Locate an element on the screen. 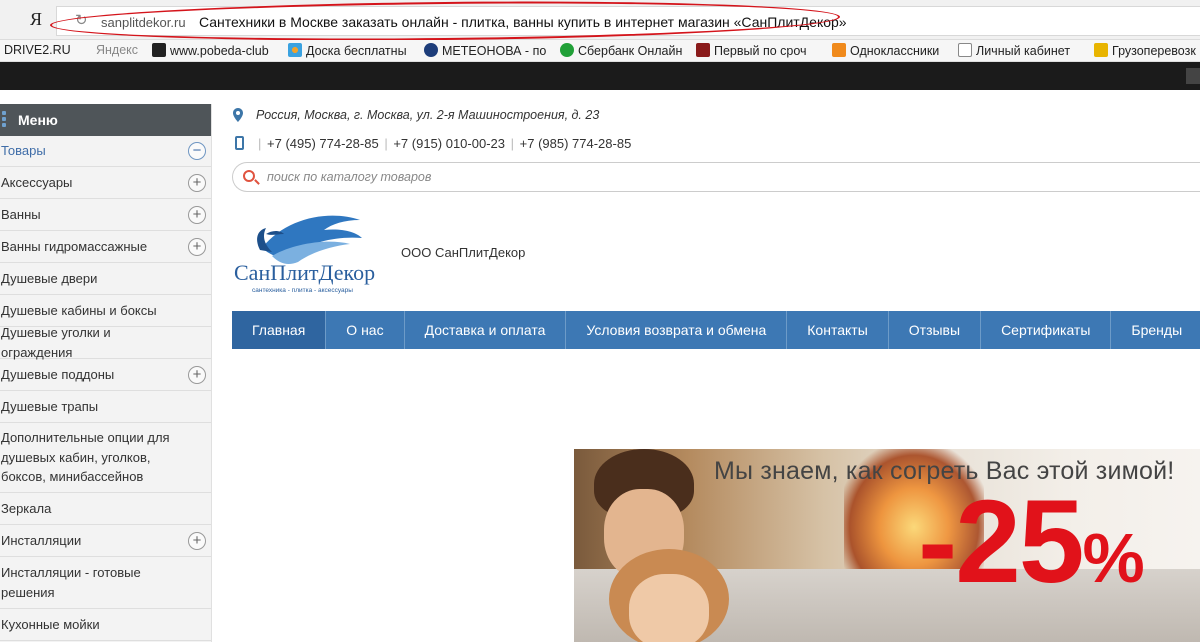  reload-icon: ↻ is located at coordinates (81, 20).